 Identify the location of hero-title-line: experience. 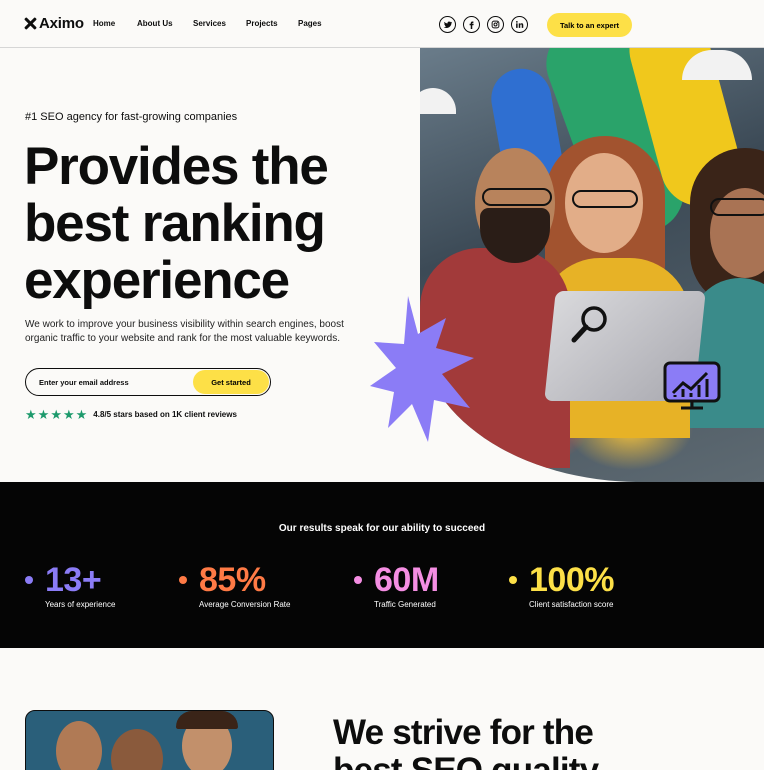
(157, 280).